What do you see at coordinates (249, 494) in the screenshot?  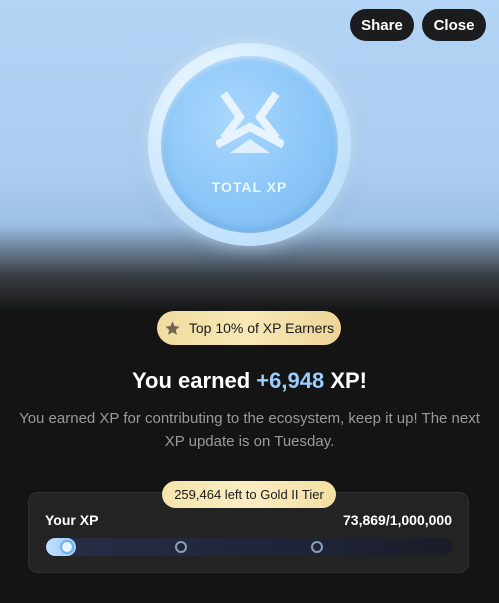 I see `next-tier-tooltip: 259,464 left to Gold II Tier` at bounding box center [249, 494].